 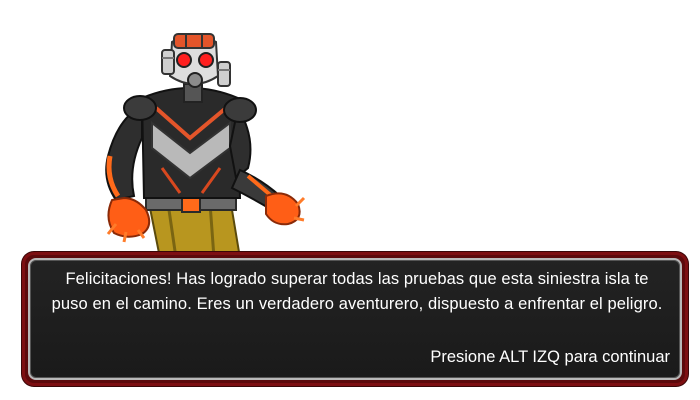 I want to click on character-left-eye, so click(x=184, y=60).